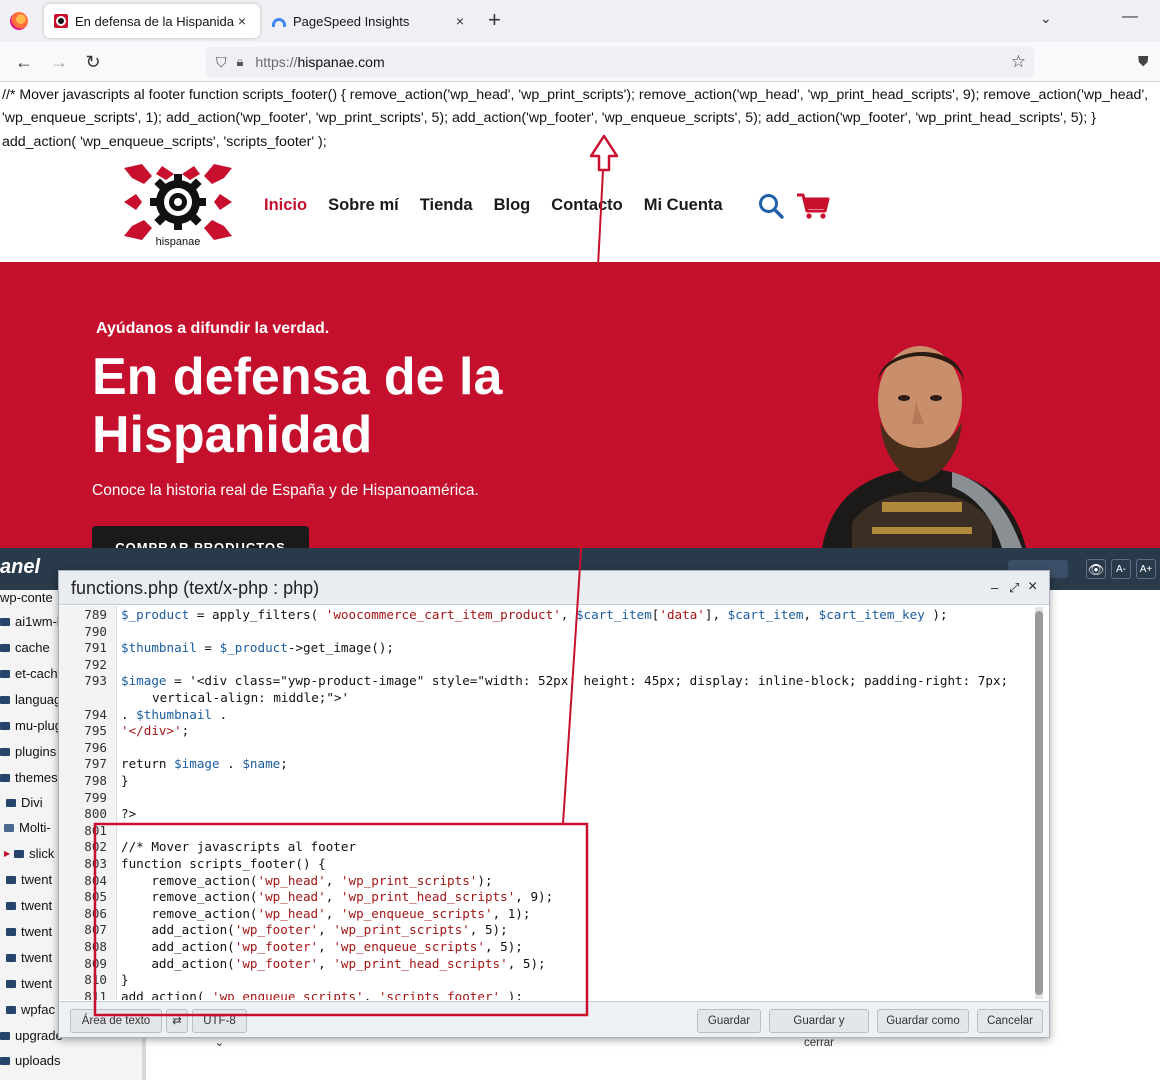 This screenshot has width=1160, height=1080. What do you see at coordinates (29, 673) in the screenshot?
I see `tree-item-folder: et-cach` at bounding box center [29, 673].